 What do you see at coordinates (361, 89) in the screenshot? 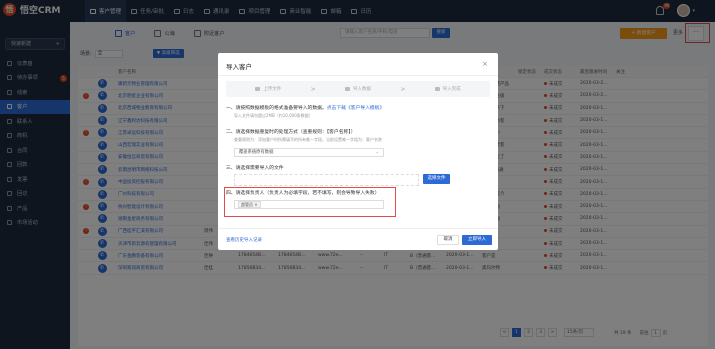
I see `step-label: 导入数据` at bounding box center [361, 89].